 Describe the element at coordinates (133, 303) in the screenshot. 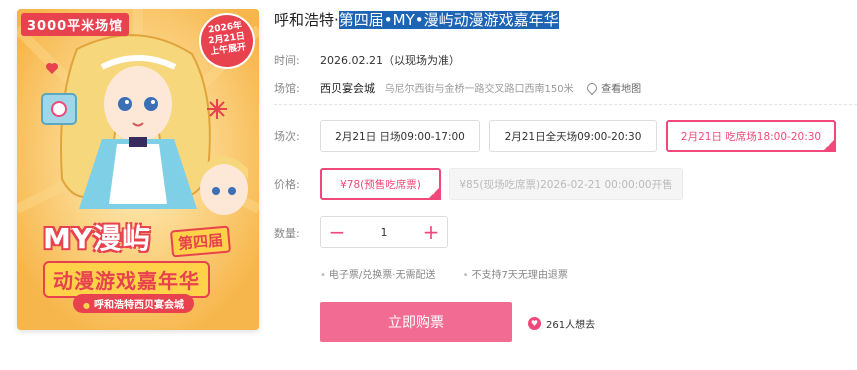

I see `poster-venue: 呼和浩特西贝宴会城` at that location.